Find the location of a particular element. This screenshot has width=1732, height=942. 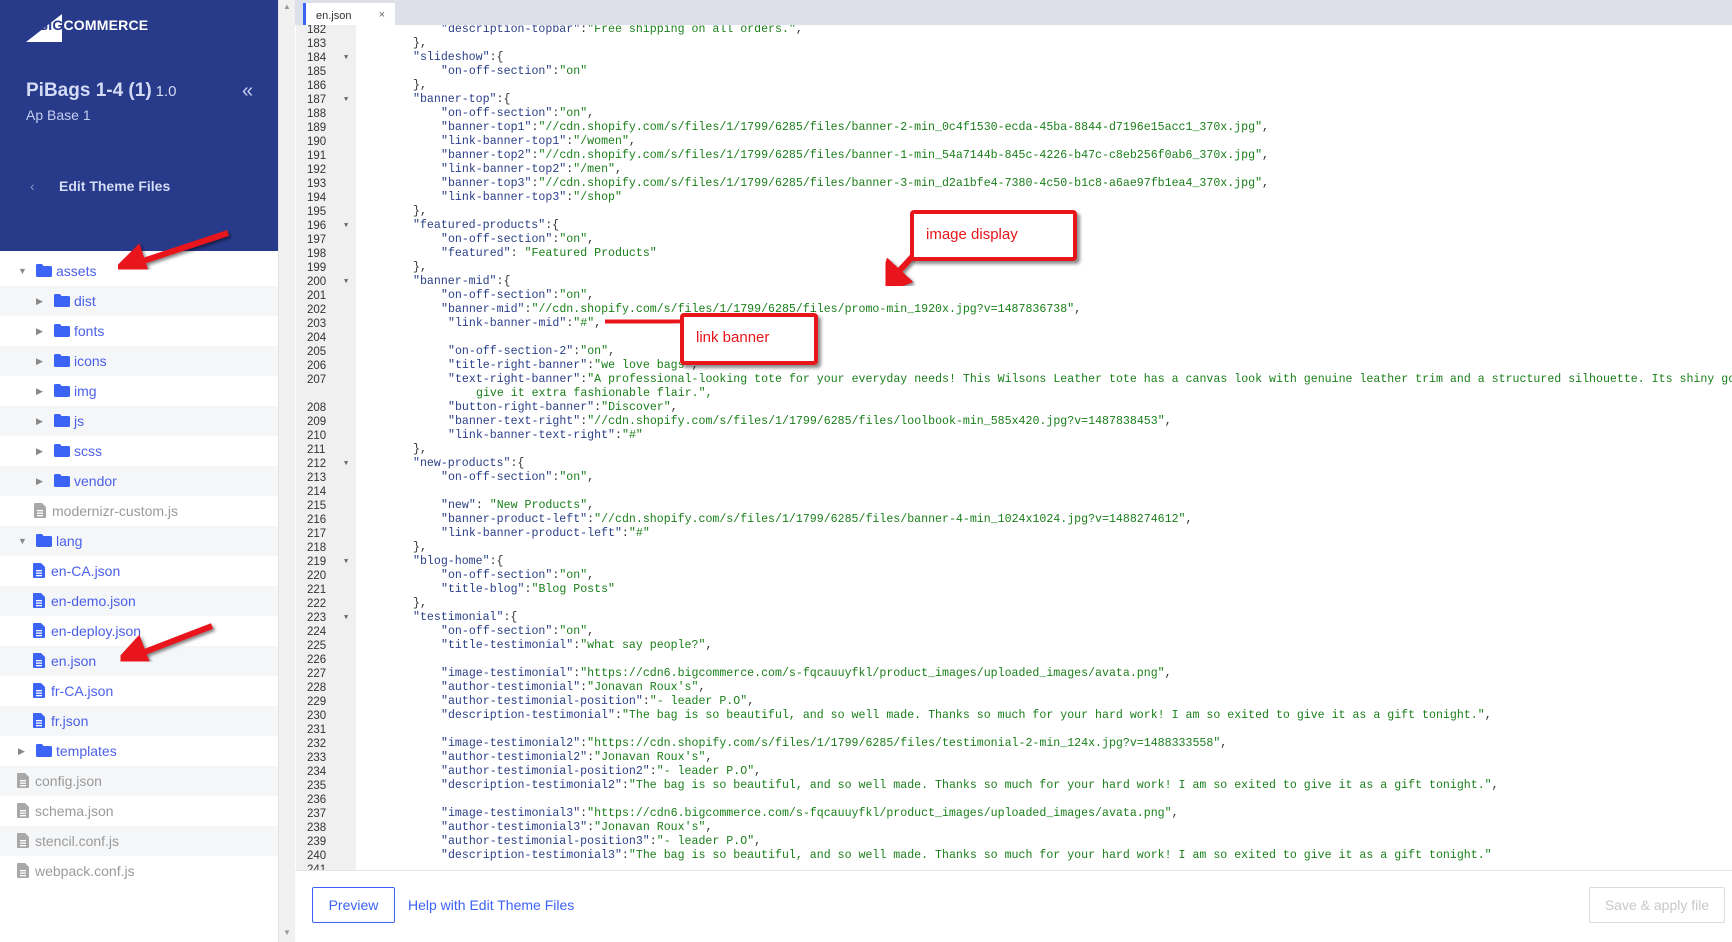

code-line: 204 is located at coordinates (1013, 338).